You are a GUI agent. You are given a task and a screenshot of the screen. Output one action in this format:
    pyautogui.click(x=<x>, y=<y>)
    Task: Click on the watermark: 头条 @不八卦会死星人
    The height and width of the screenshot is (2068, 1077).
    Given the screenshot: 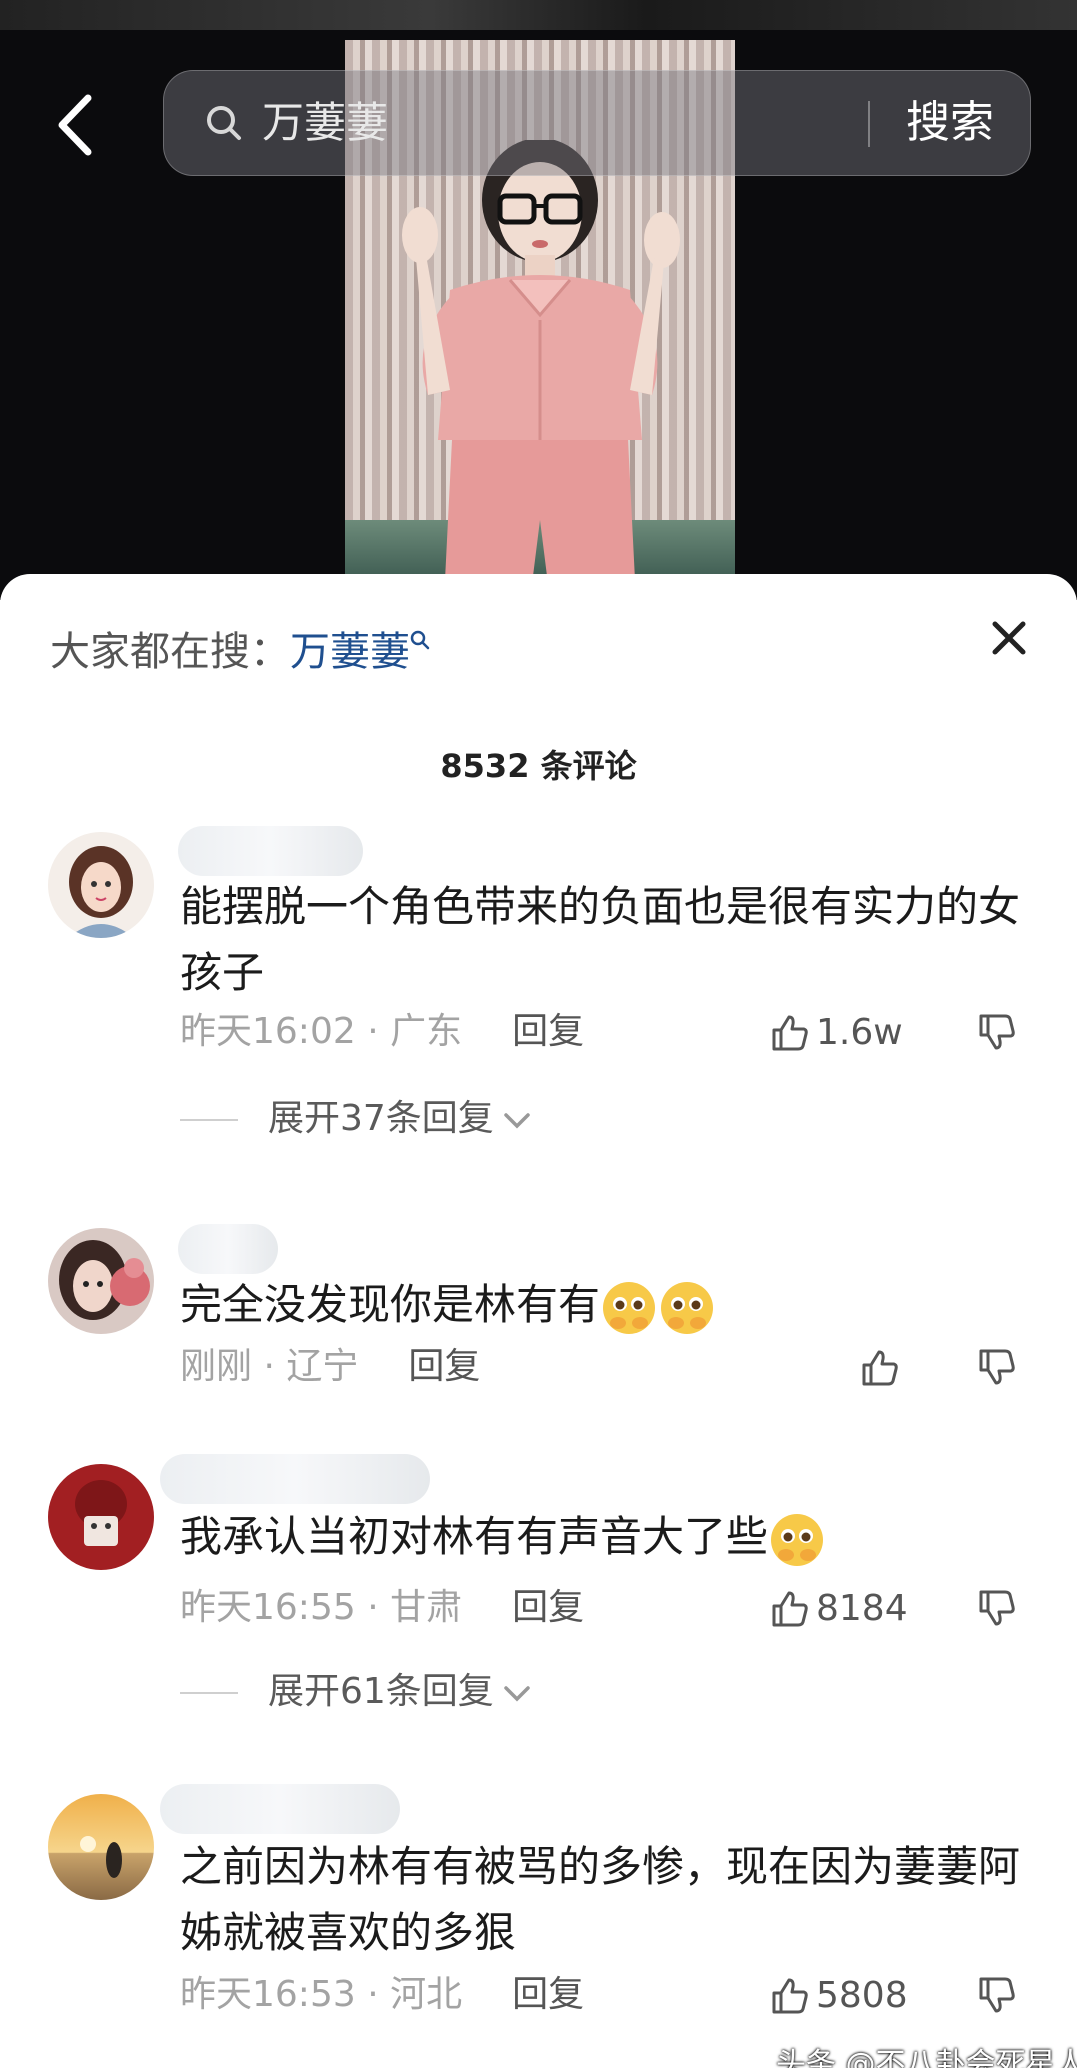 What is the action you would take?
    pyautogui.click(x=926, y=2057)
    